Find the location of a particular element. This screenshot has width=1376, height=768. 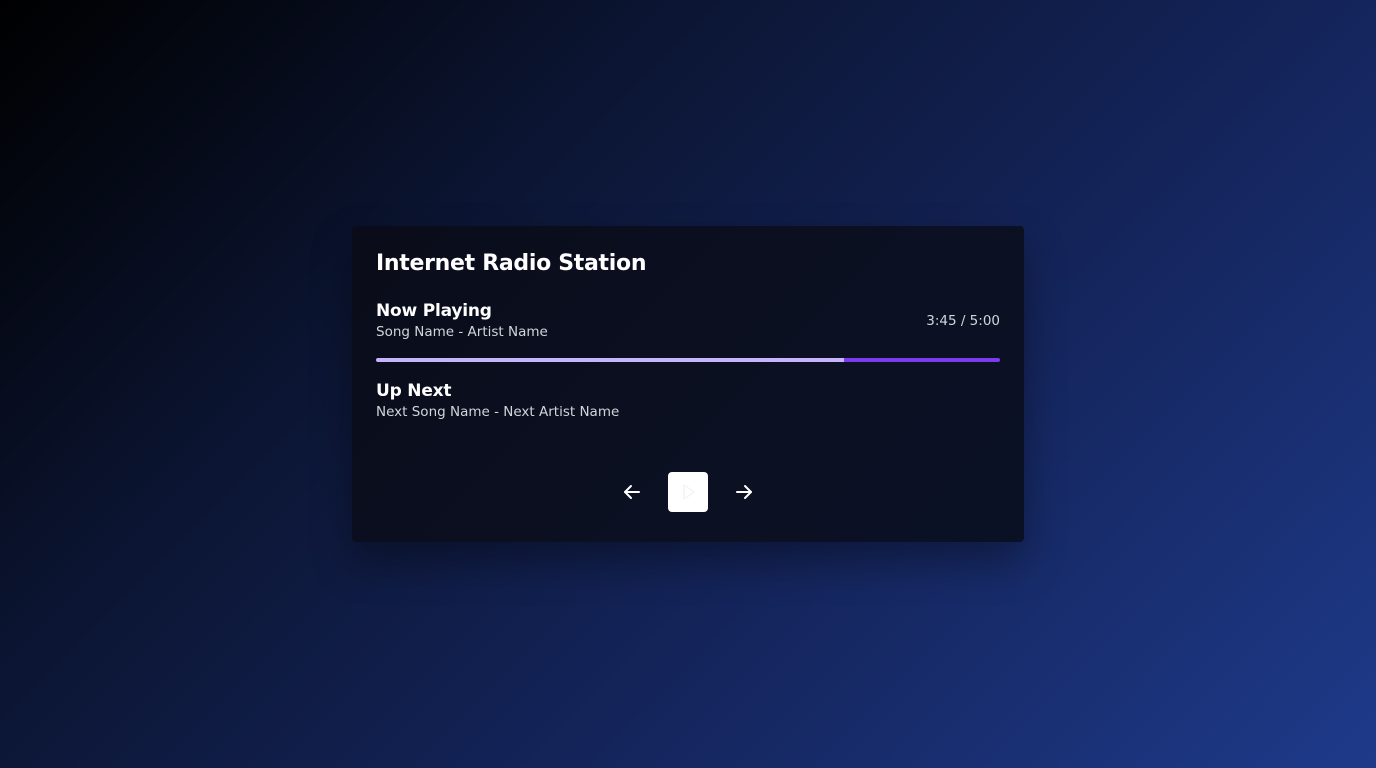

playback-controls is located at coordinates (688, 492).